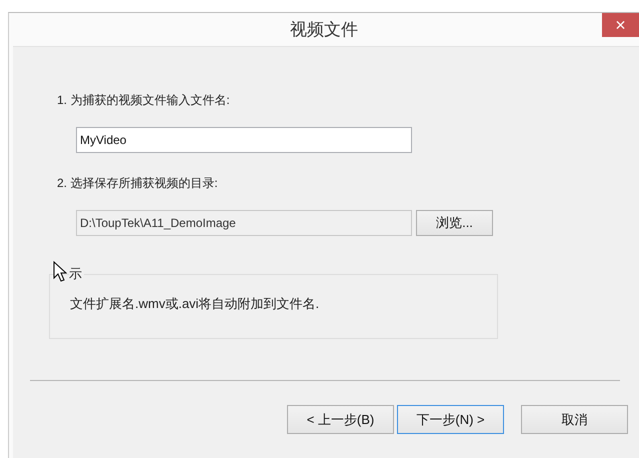  What do you see at coordinates (60, 272) in the screenshot?
I see `mouse-pointer-icon` at bounding box center [60, 272].